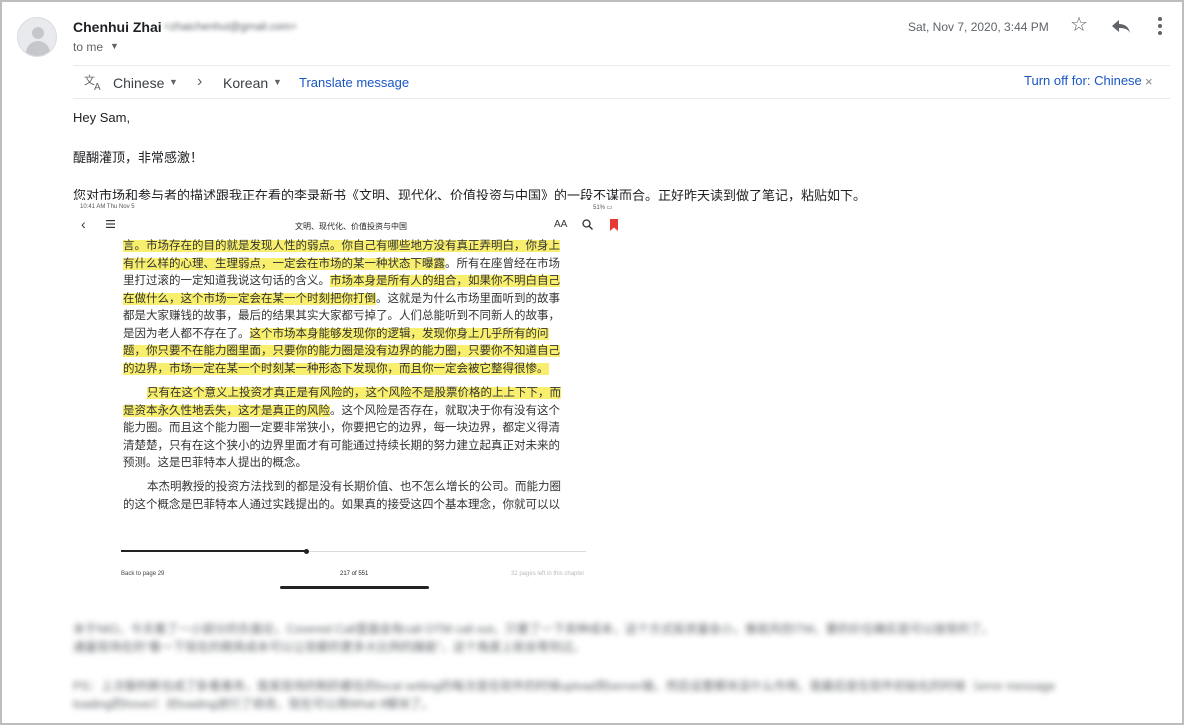  I want to click on turn-off-translation-link: Turn off for: Chinese, so click(1083, 80).